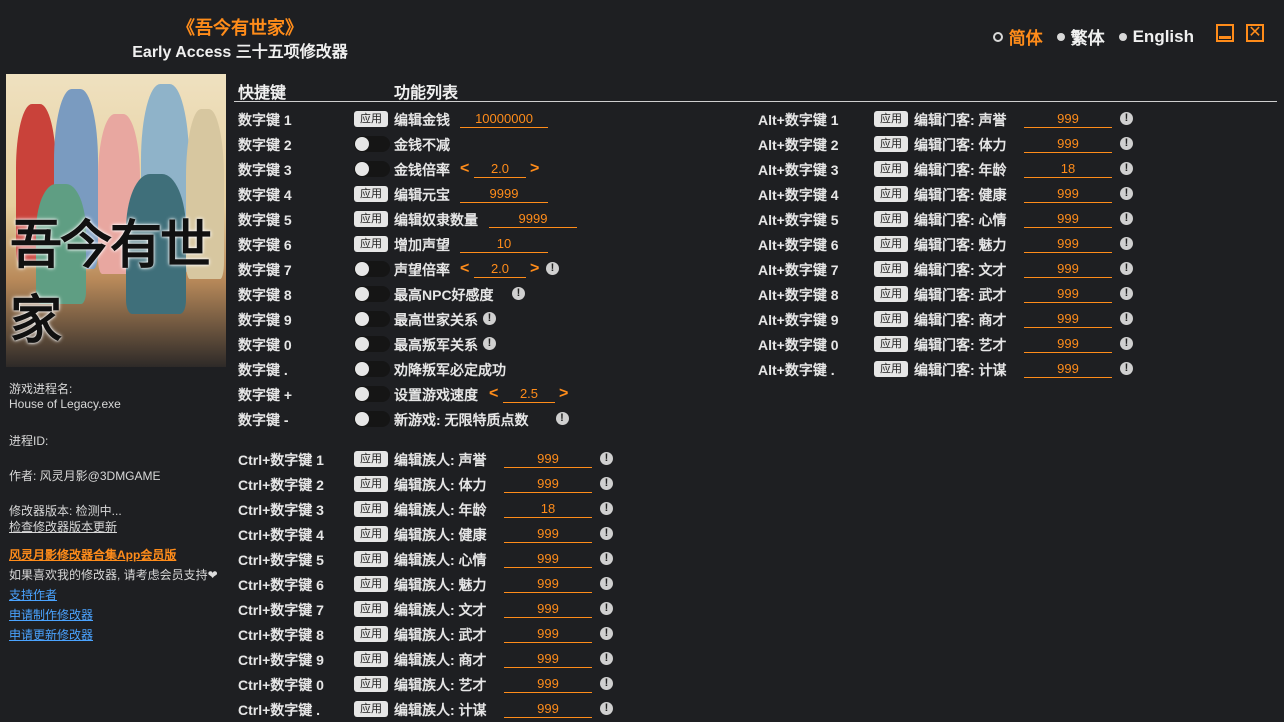 Image resolution: width=1284 pixels, height=722 pixels. Describe the element at coordinates (51, 634) in the screenshot. I see `request-update-link: 申请更新修改器` at that location.